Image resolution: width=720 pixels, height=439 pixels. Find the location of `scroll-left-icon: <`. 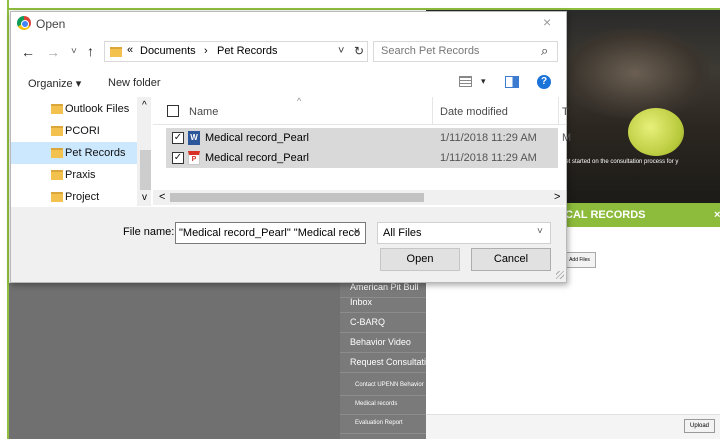

scroll-left-icon: < is located at coordinates (162, 197).